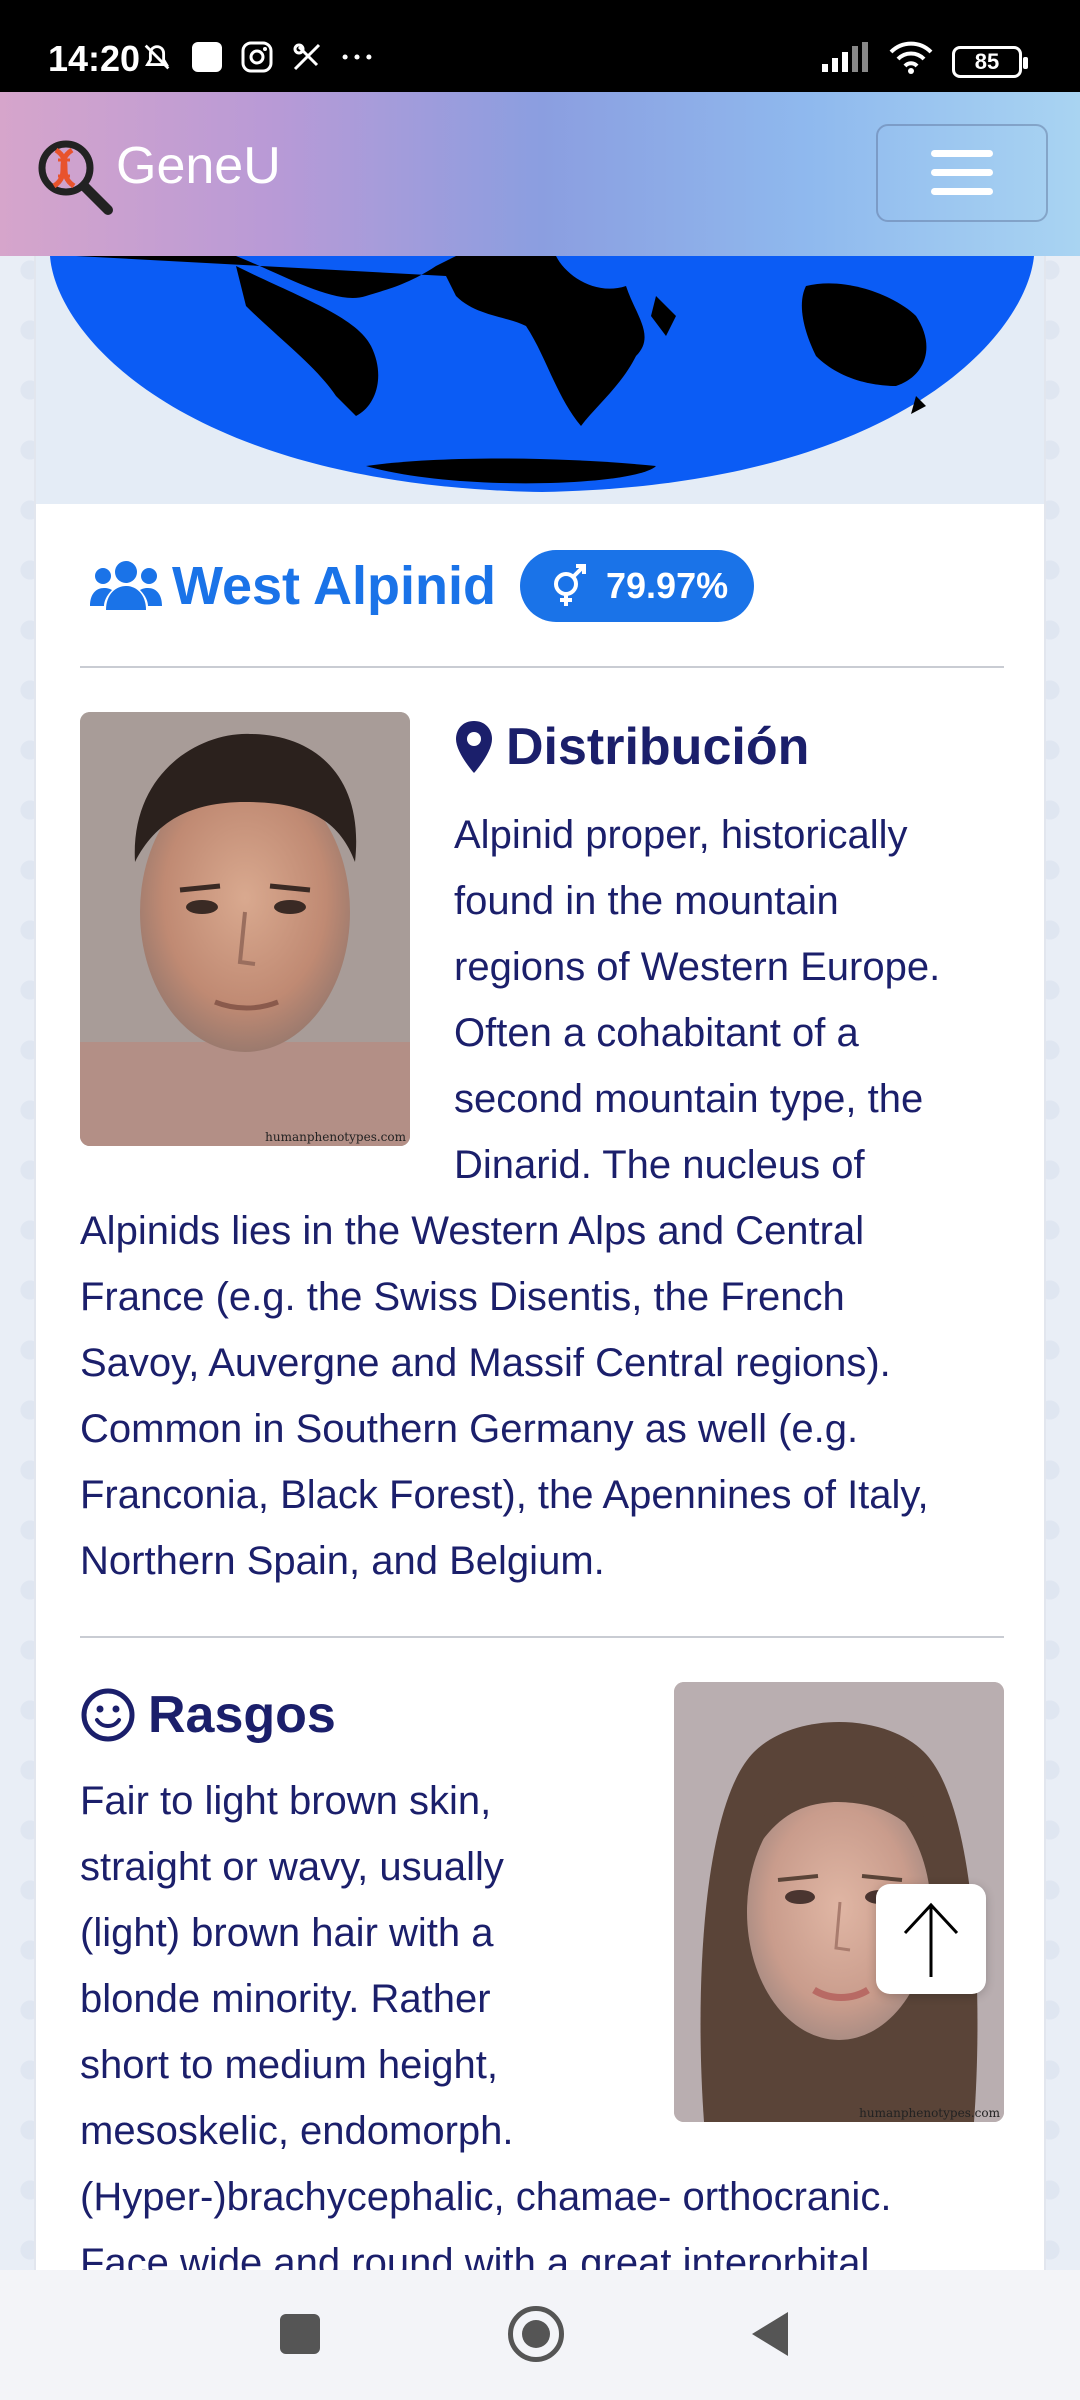 This screenshot has width=1080, height=2400. What do you see at coordinates (469, 1429) in the screenshot?
I see `distribution-line: Common in Southern Germany as well (e.g.` at bounding box center [469, 1429].